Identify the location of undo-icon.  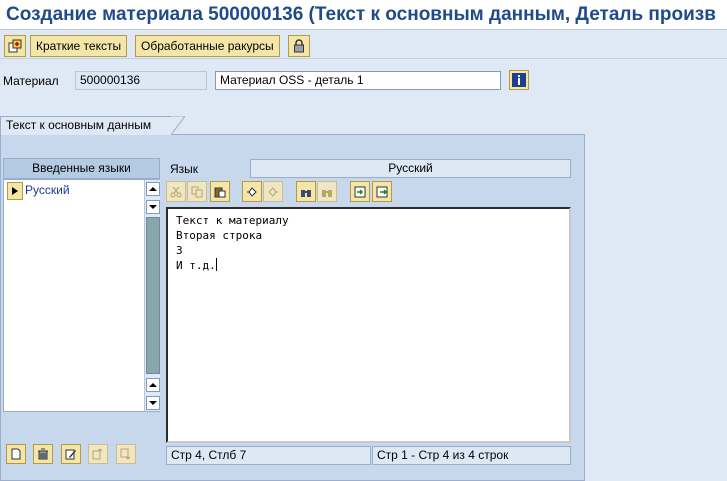
(252, 192).